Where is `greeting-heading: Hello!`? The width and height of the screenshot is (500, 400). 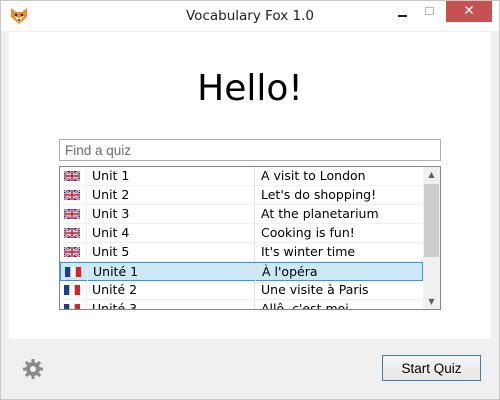
greeting-heading: Hello! is located at coordinates (250, 88).